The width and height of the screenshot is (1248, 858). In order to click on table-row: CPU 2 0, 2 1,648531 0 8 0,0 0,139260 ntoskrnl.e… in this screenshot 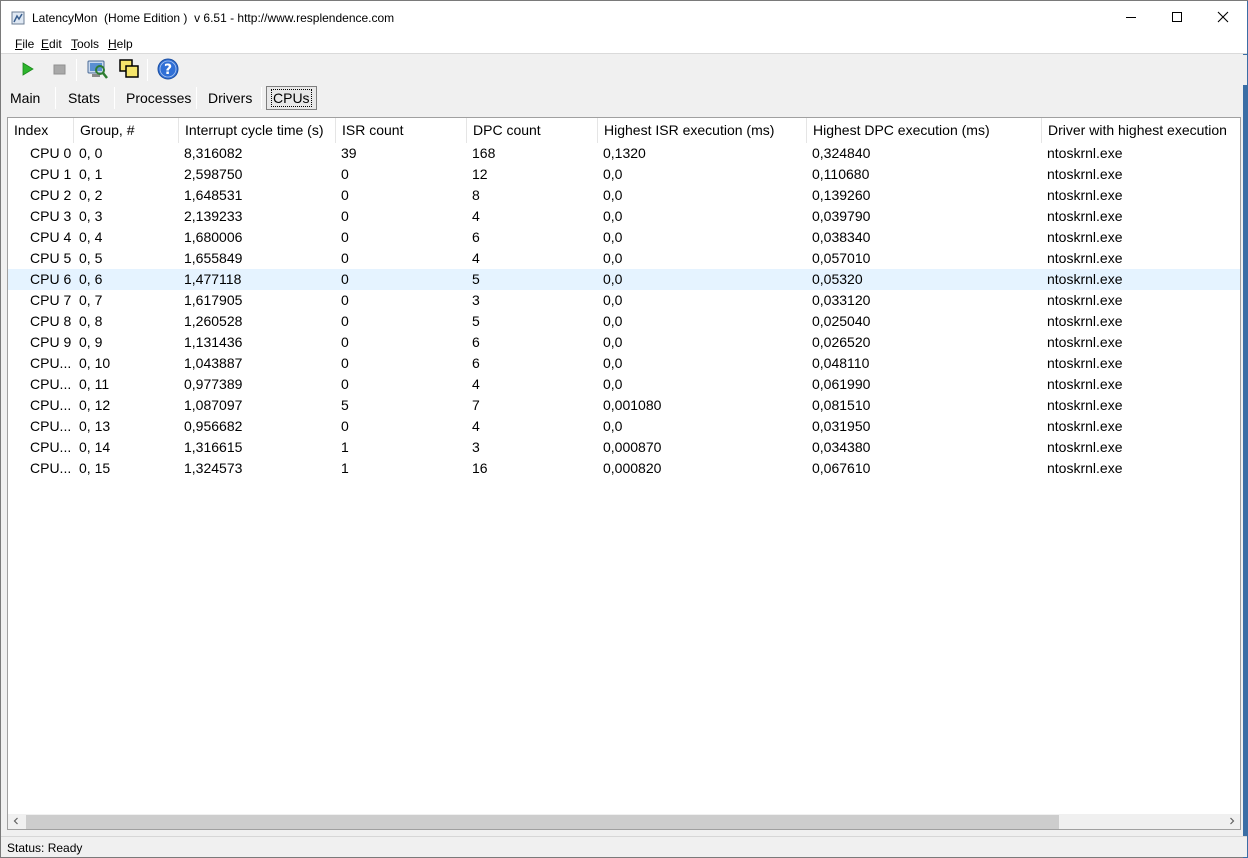, I will do `click(624, 195)`.